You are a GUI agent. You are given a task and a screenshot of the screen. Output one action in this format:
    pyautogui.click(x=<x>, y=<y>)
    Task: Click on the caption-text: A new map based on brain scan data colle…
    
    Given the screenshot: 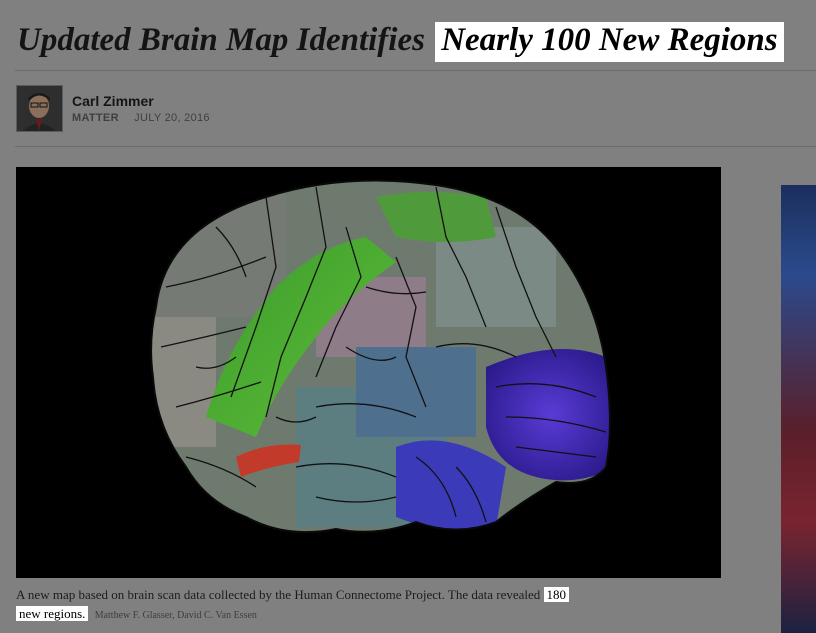 What is the action you would take?
    pyautogui.click(x=278, y=594)
    